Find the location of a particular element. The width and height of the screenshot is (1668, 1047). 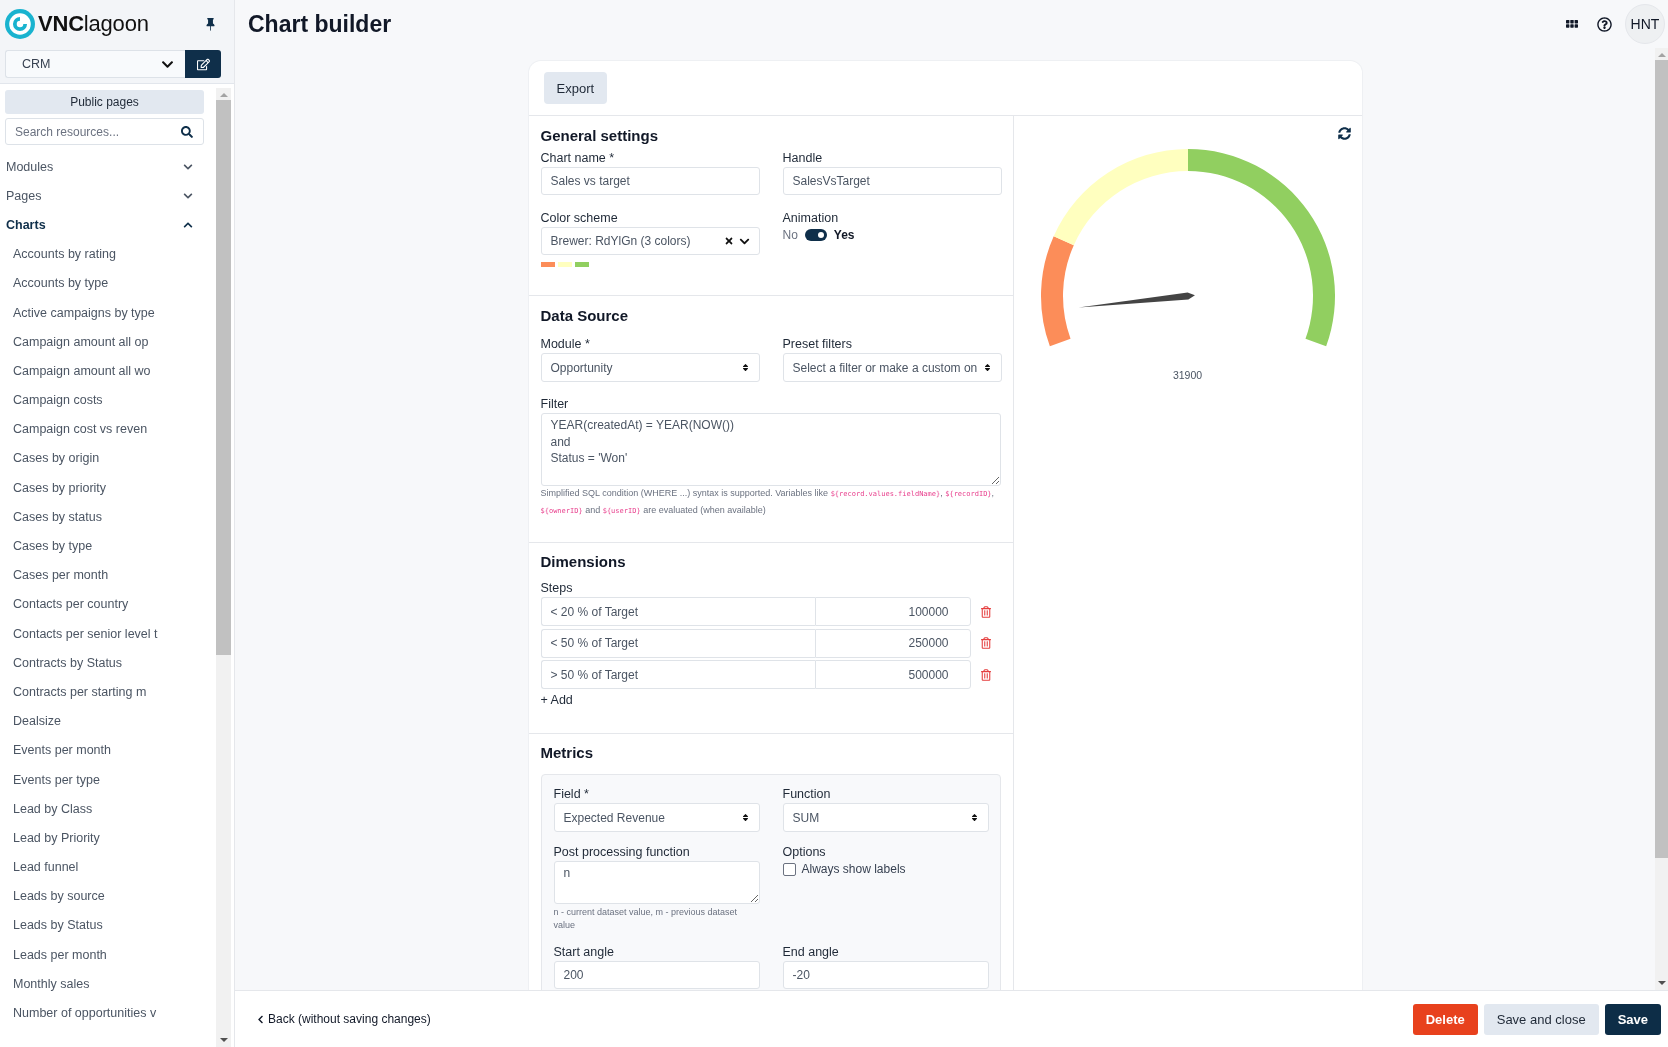

sidebar-item: Accounts by type is located at coordinates (104, 283).